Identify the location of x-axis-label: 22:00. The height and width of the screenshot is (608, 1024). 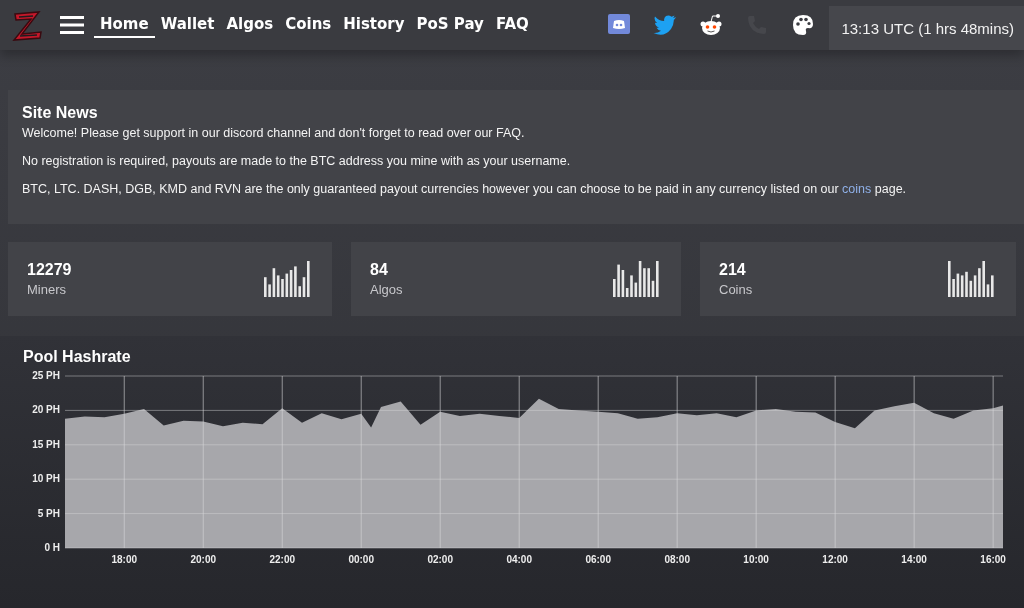
(282, 559).